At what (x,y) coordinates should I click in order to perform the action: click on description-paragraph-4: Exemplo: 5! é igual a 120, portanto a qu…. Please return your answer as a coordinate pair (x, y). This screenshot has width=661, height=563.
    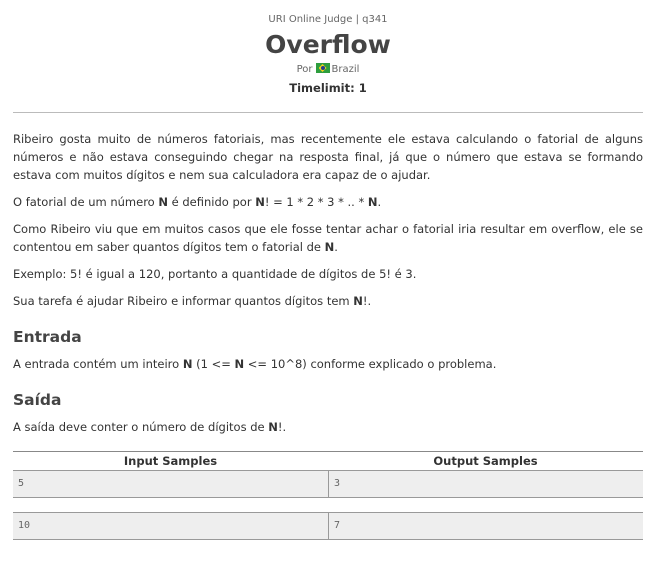
    Looking at the image, I should click on (215, 274).